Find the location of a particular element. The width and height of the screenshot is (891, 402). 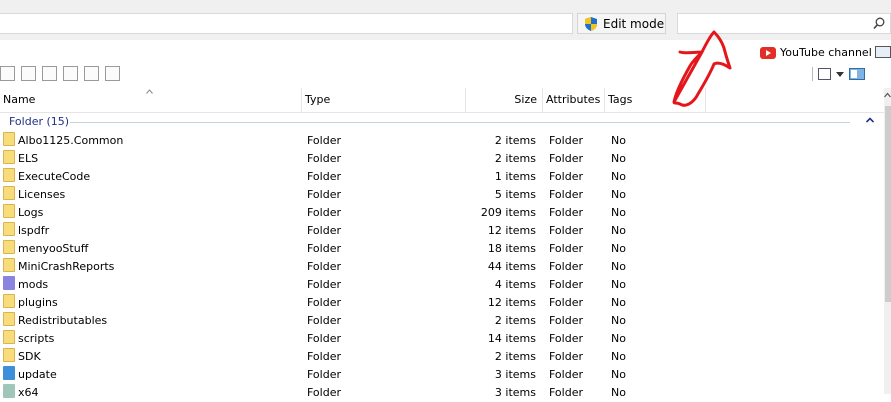

item-name: Redistributables is located at coordinates (63, 320).